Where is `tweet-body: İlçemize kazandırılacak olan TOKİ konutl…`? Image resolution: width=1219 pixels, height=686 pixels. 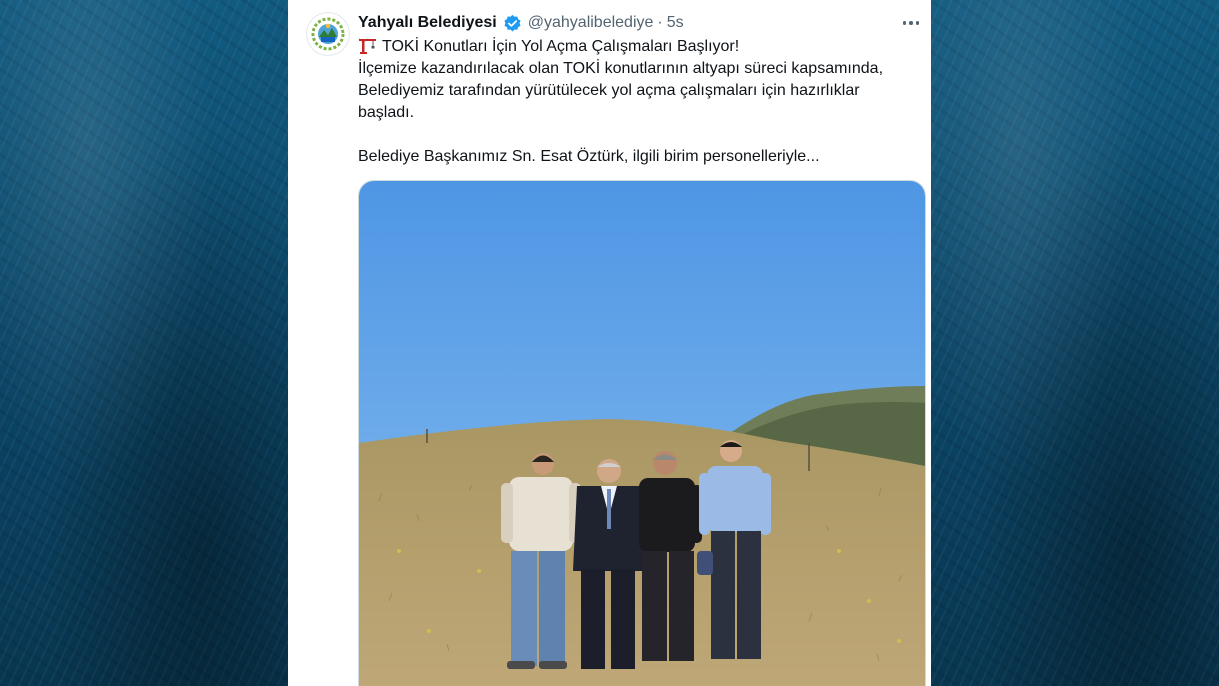
tweet-body: İlçemize kazandırılacak olan TOKİ konutl… is located at coordinates (621, 90).